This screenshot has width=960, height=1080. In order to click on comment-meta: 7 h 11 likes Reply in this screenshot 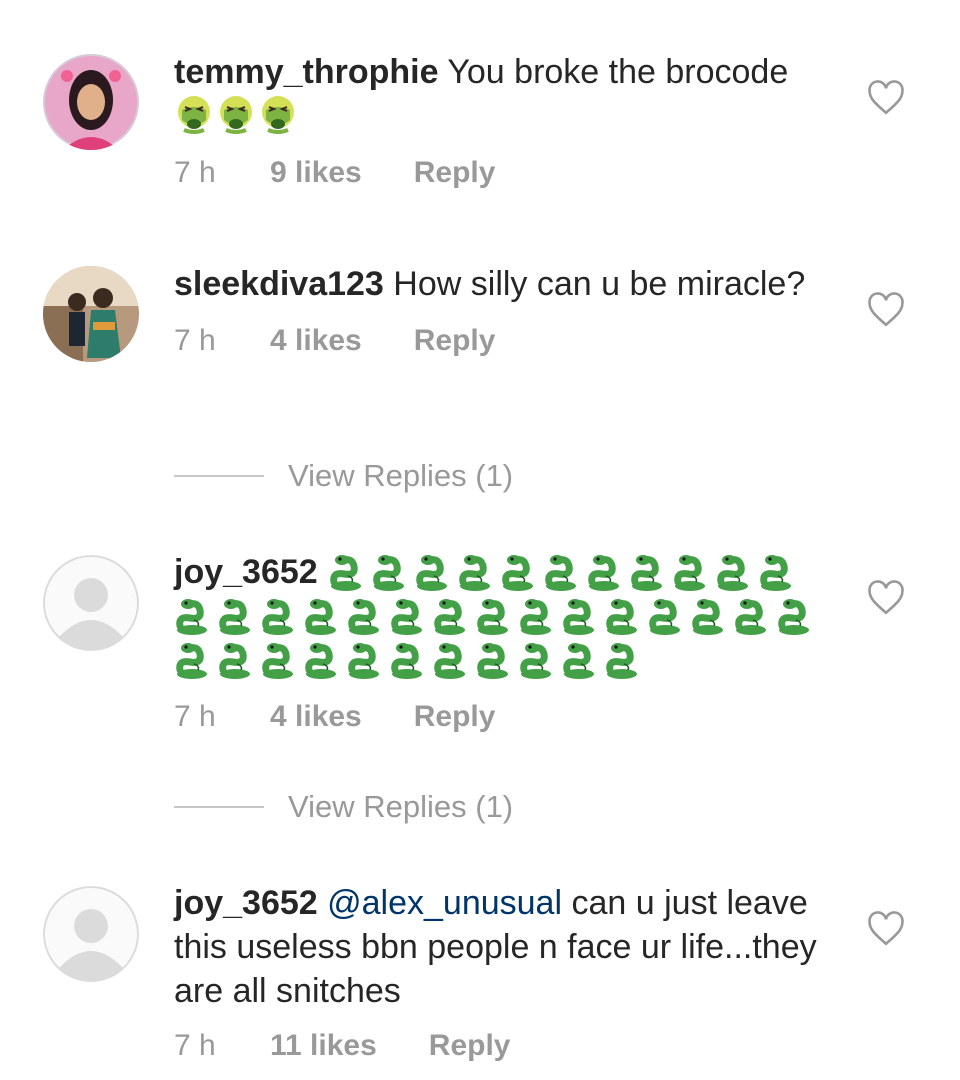, I will do `click(504, 1046)`.